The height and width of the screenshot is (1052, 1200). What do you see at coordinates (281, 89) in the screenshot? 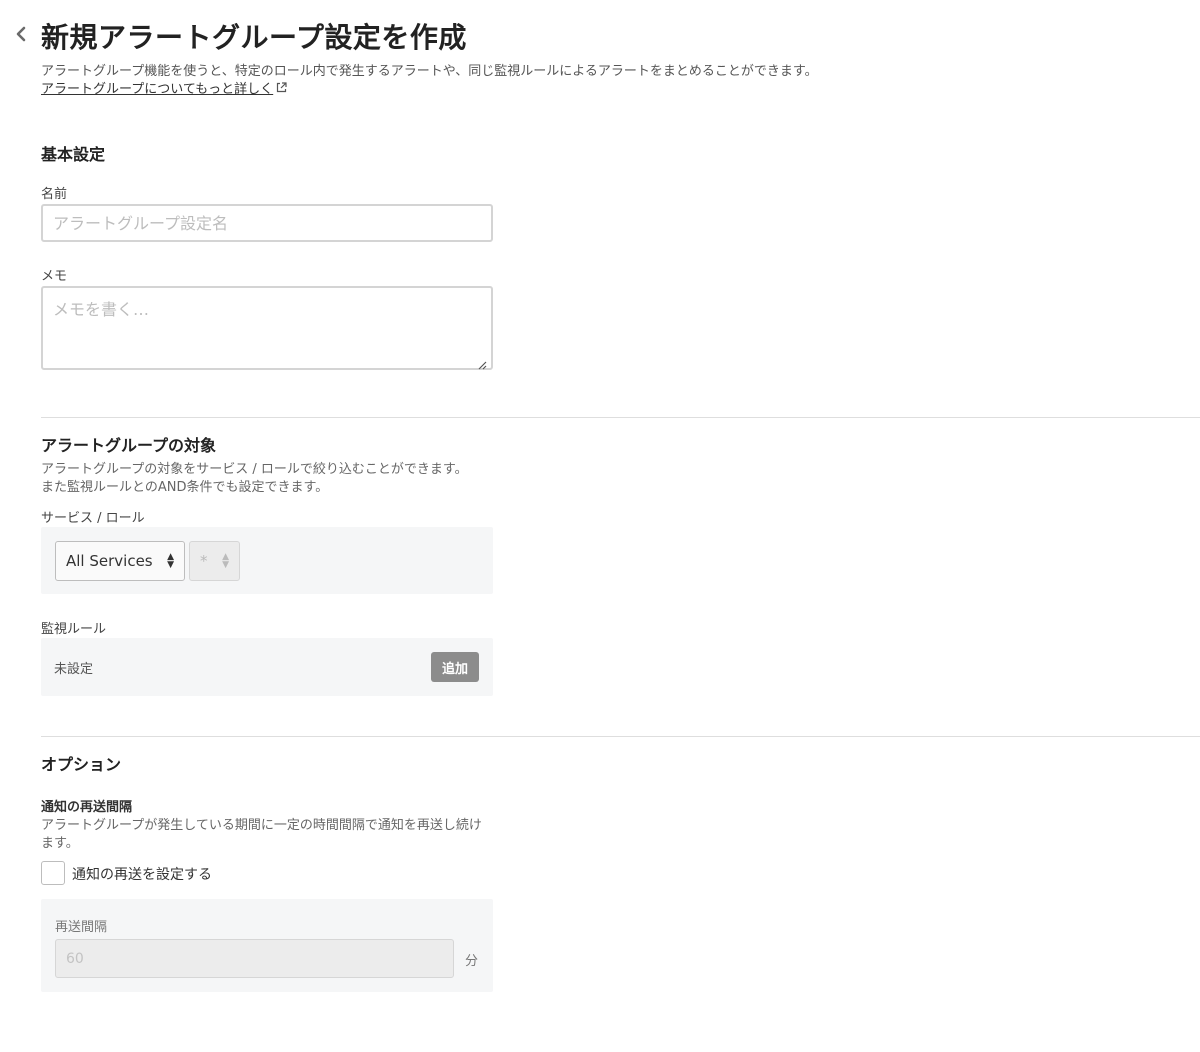
I see `external-link-icon` at bounding box center [281, 89].